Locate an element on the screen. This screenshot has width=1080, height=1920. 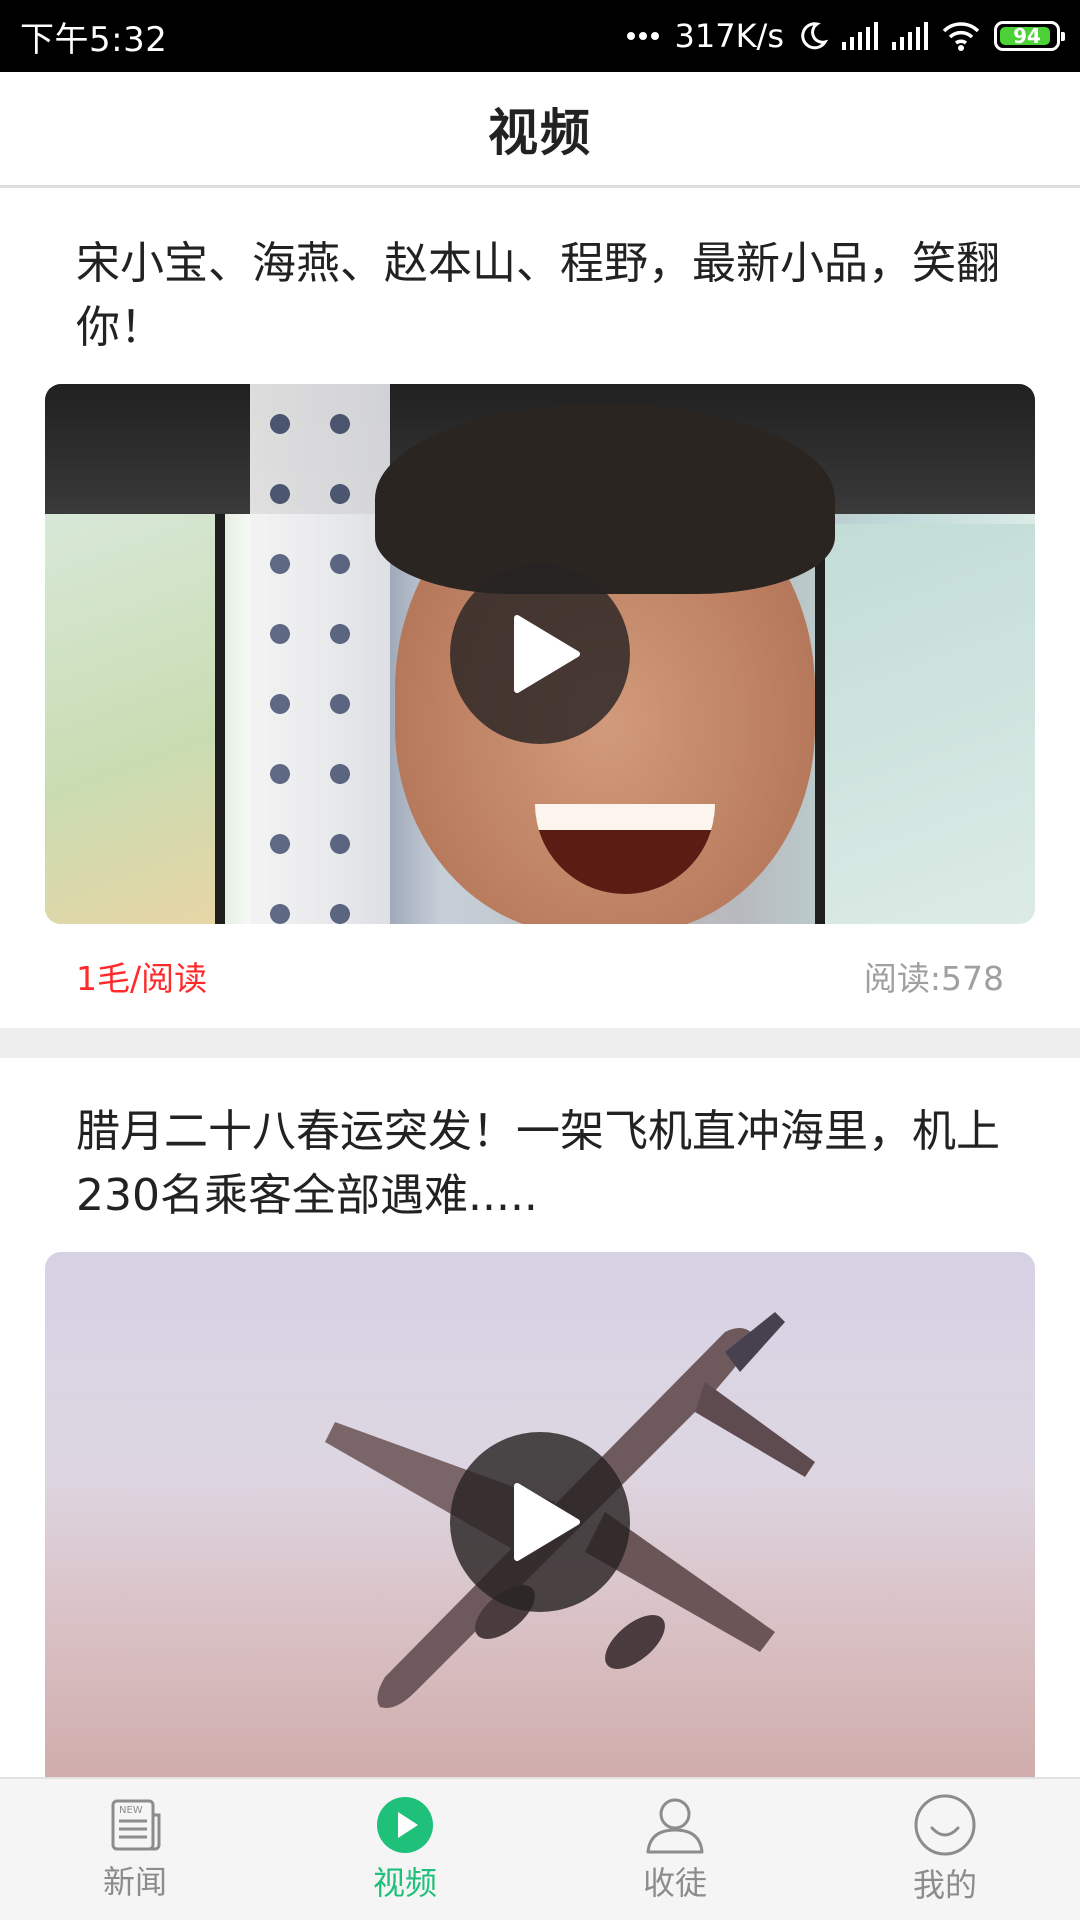
read-count: 阅读:578 is located at coordinates (933, 978).